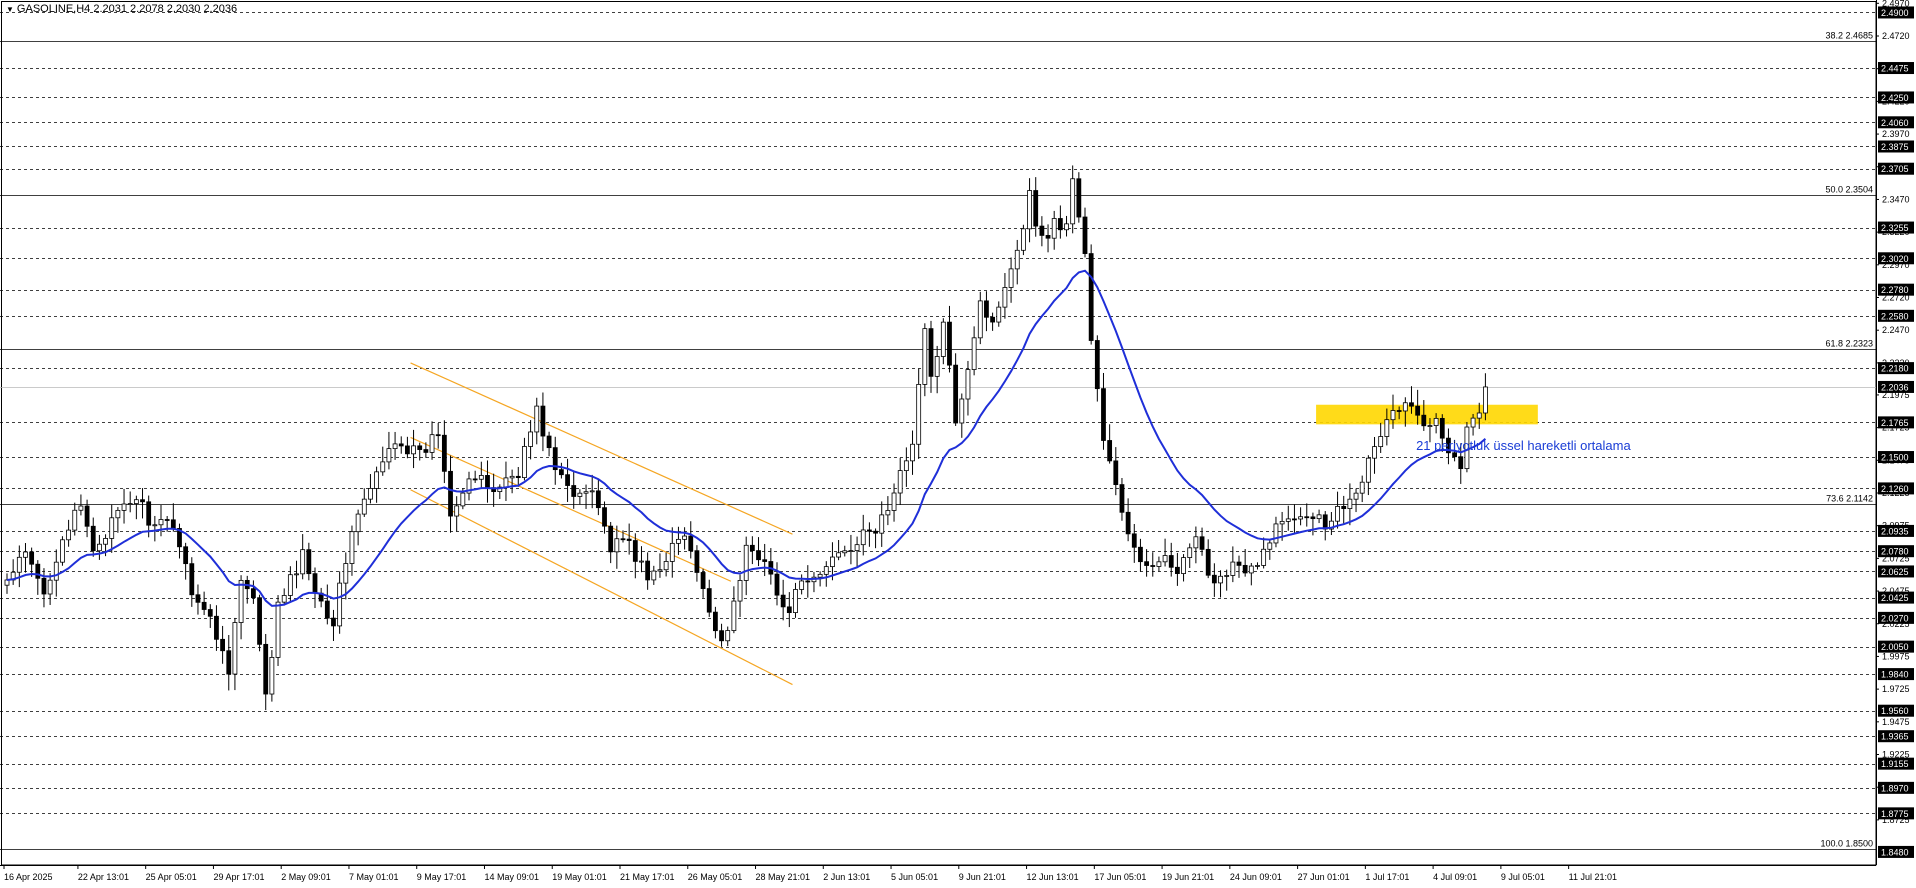 Image resolution: width=1916 pixels, height=888 pixels. Describe the element at coordinates (1896, 134) in the screenshot. I see `y-tick-label: 2.3970` at that location.